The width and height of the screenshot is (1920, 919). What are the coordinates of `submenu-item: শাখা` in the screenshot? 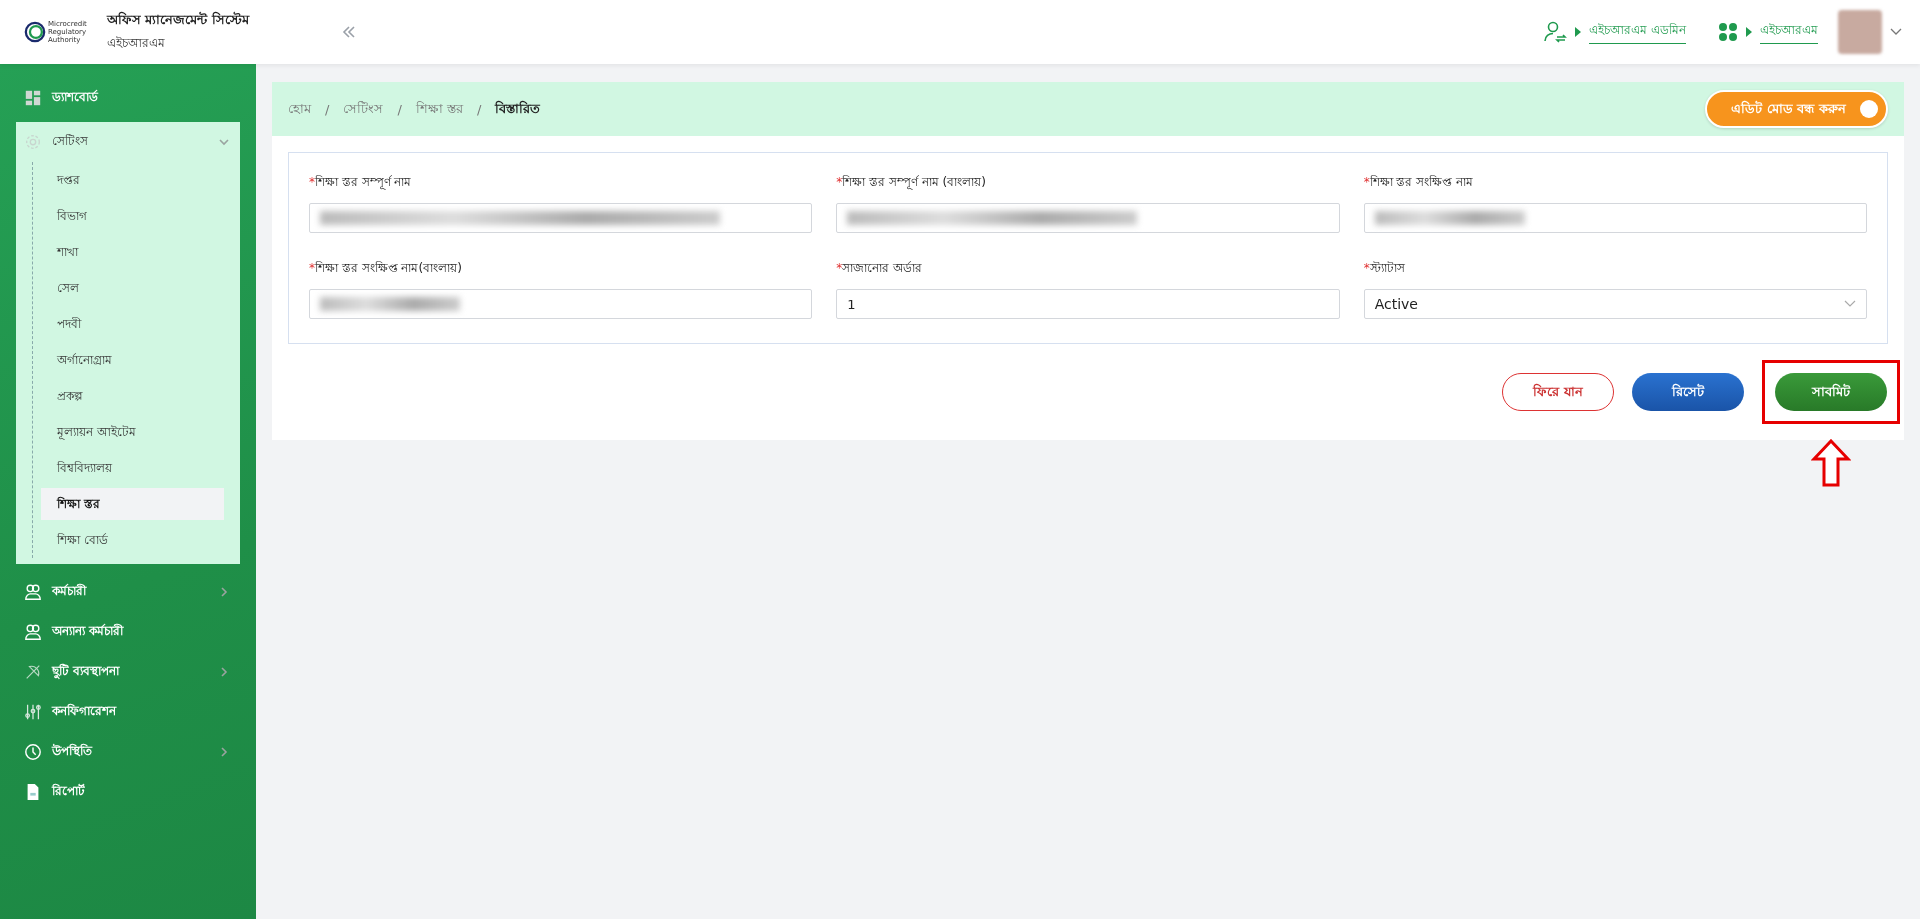 It's located at (132, 252).